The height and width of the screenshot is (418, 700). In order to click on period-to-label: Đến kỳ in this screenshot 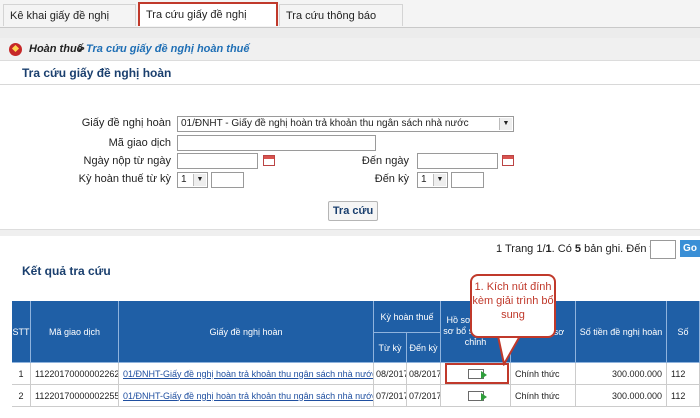, I will do `click(391, 179)`.